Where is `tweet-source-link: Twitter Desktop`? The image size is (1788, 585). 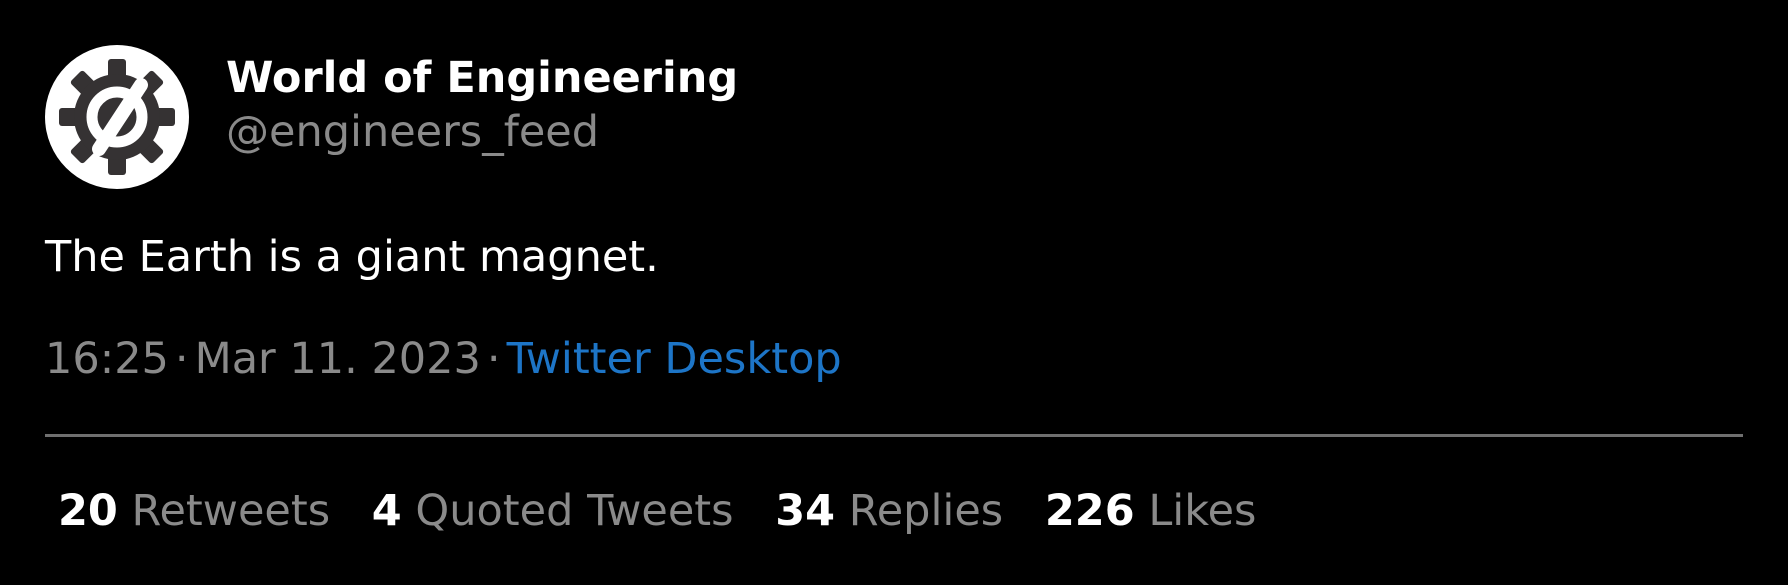 tweet-source-link: Twitter Desktop is located at coordinates (674, 359).